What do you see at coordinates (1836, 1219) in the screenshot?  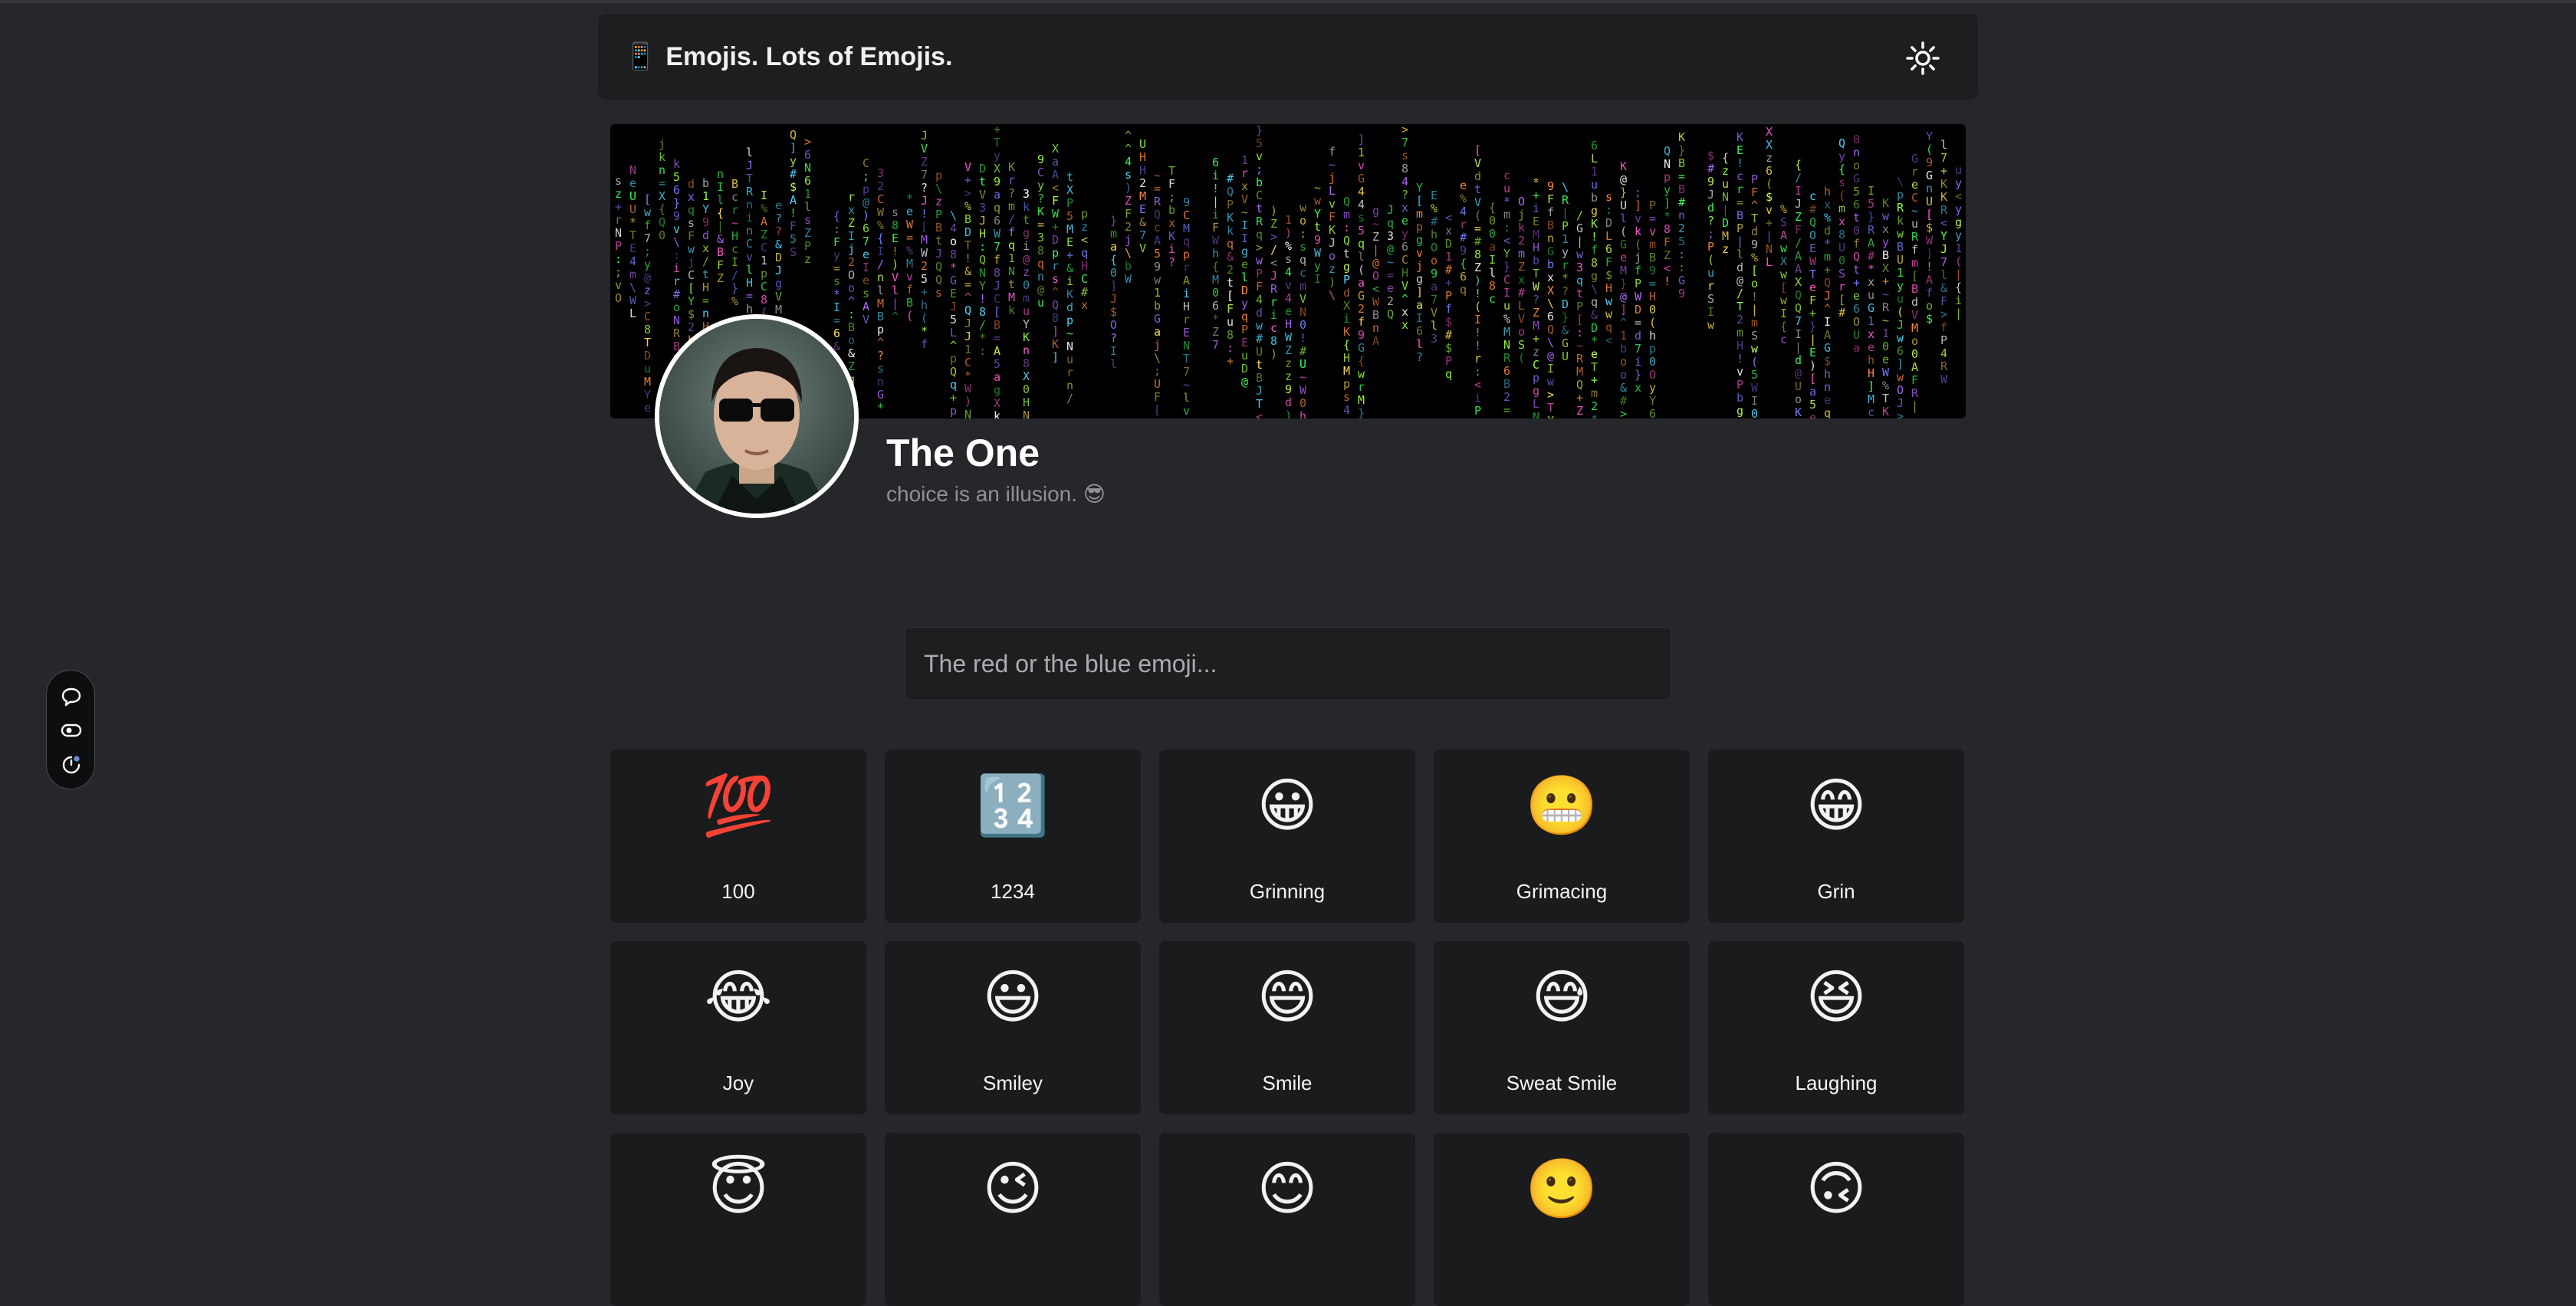 I see `emoji-card: 🙃` at bounding box center [1836, 1219].